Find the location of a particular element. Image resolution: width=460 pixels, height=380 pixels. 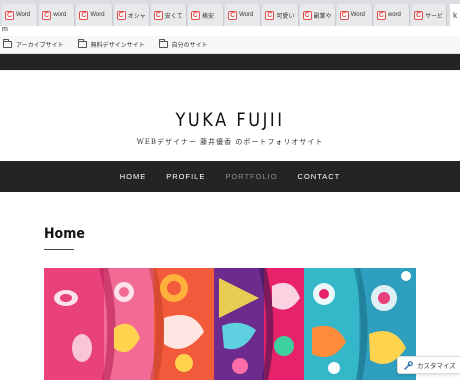

customize-button: カスタマイズ is located at coordinates (428, 365).